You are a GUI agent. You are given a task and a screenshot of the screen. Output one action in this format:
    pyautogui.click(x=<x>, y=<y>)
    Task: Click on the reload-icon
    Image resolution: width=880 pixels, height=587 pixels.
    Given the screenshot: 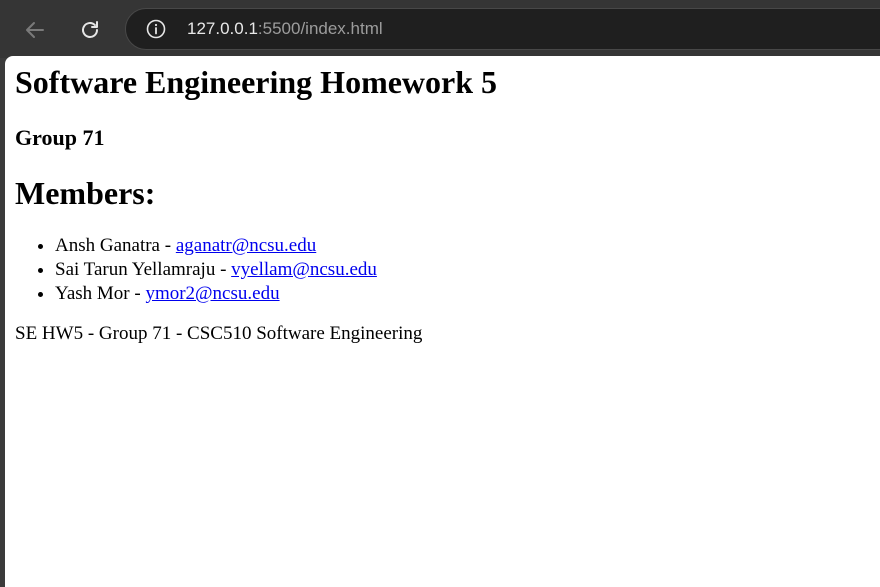 What is the action you would take?
    pyautogui.click(x=90, y=29)
    